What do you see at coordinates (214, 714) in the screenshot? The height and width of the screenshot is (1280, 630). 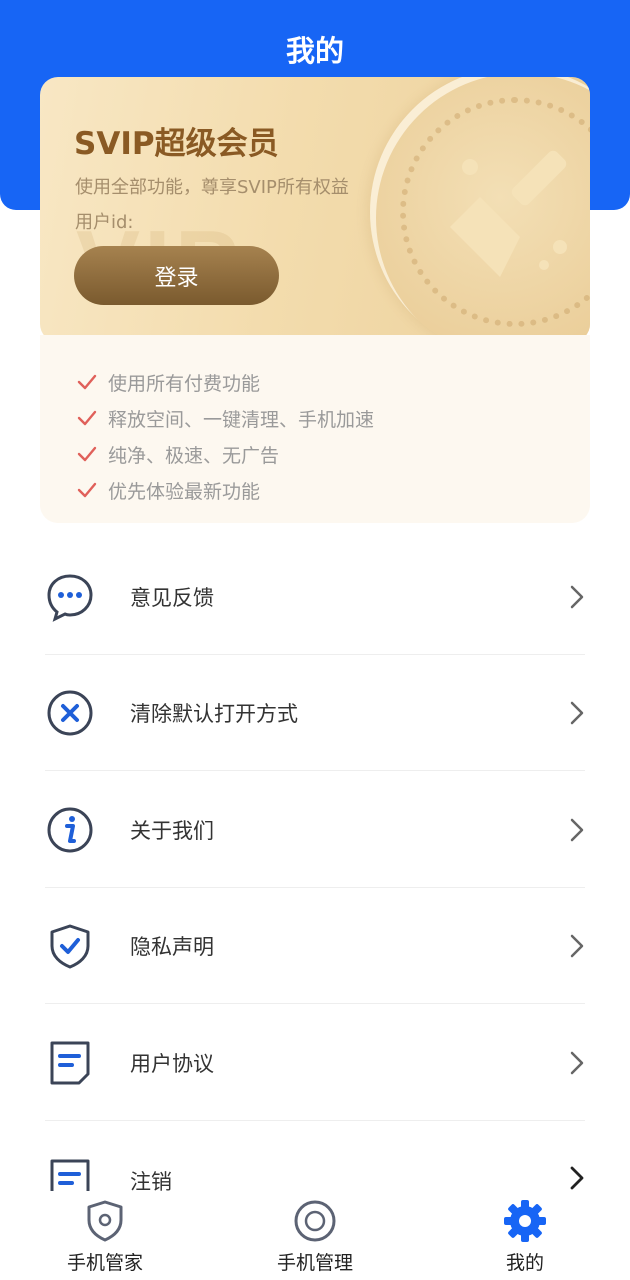 I see `menu-label: 清除默认打开方式` at bounding box center [214, 714].